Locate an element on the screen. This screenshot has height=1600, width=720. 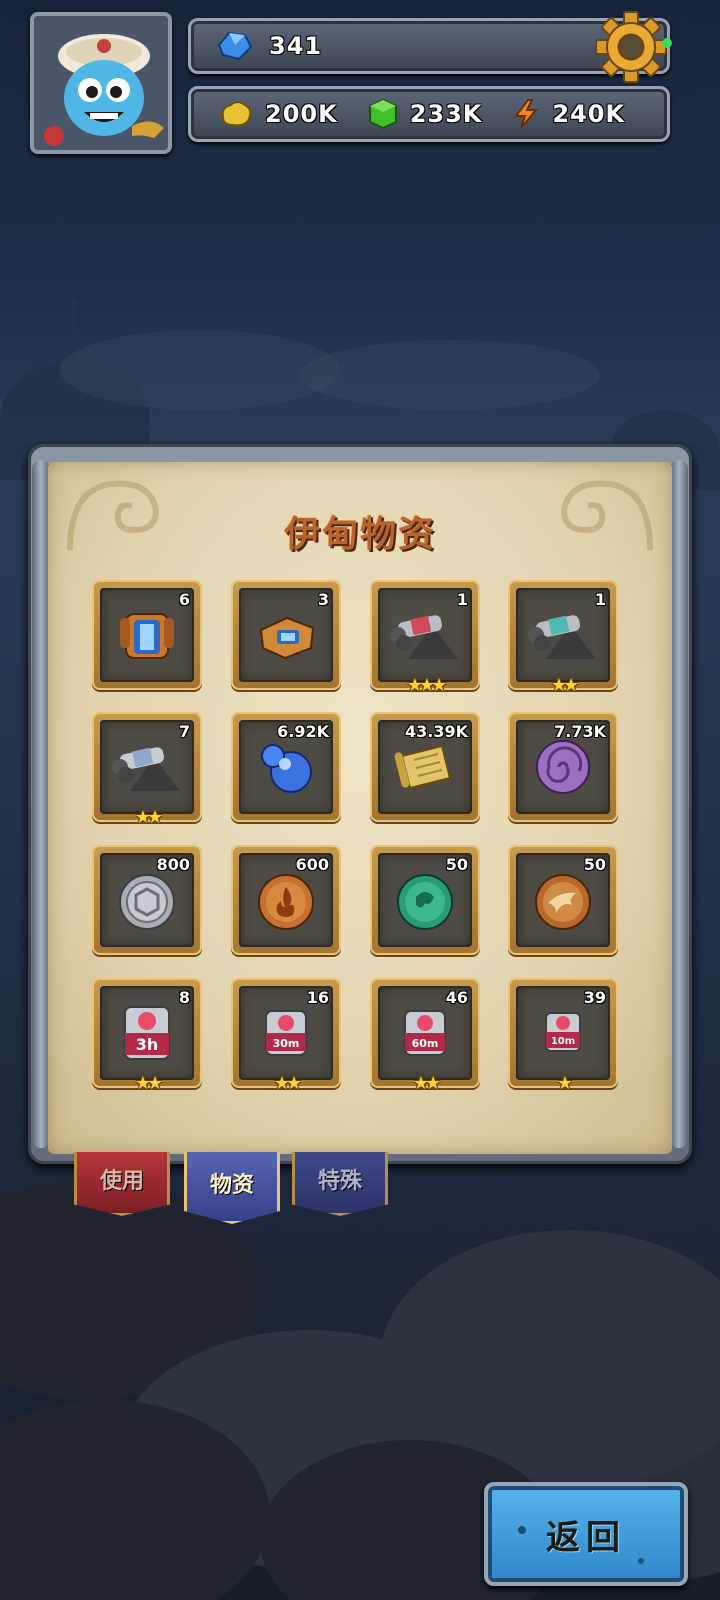
item-slot: 46 60m ★★ is located at coordinates (425, 1036).